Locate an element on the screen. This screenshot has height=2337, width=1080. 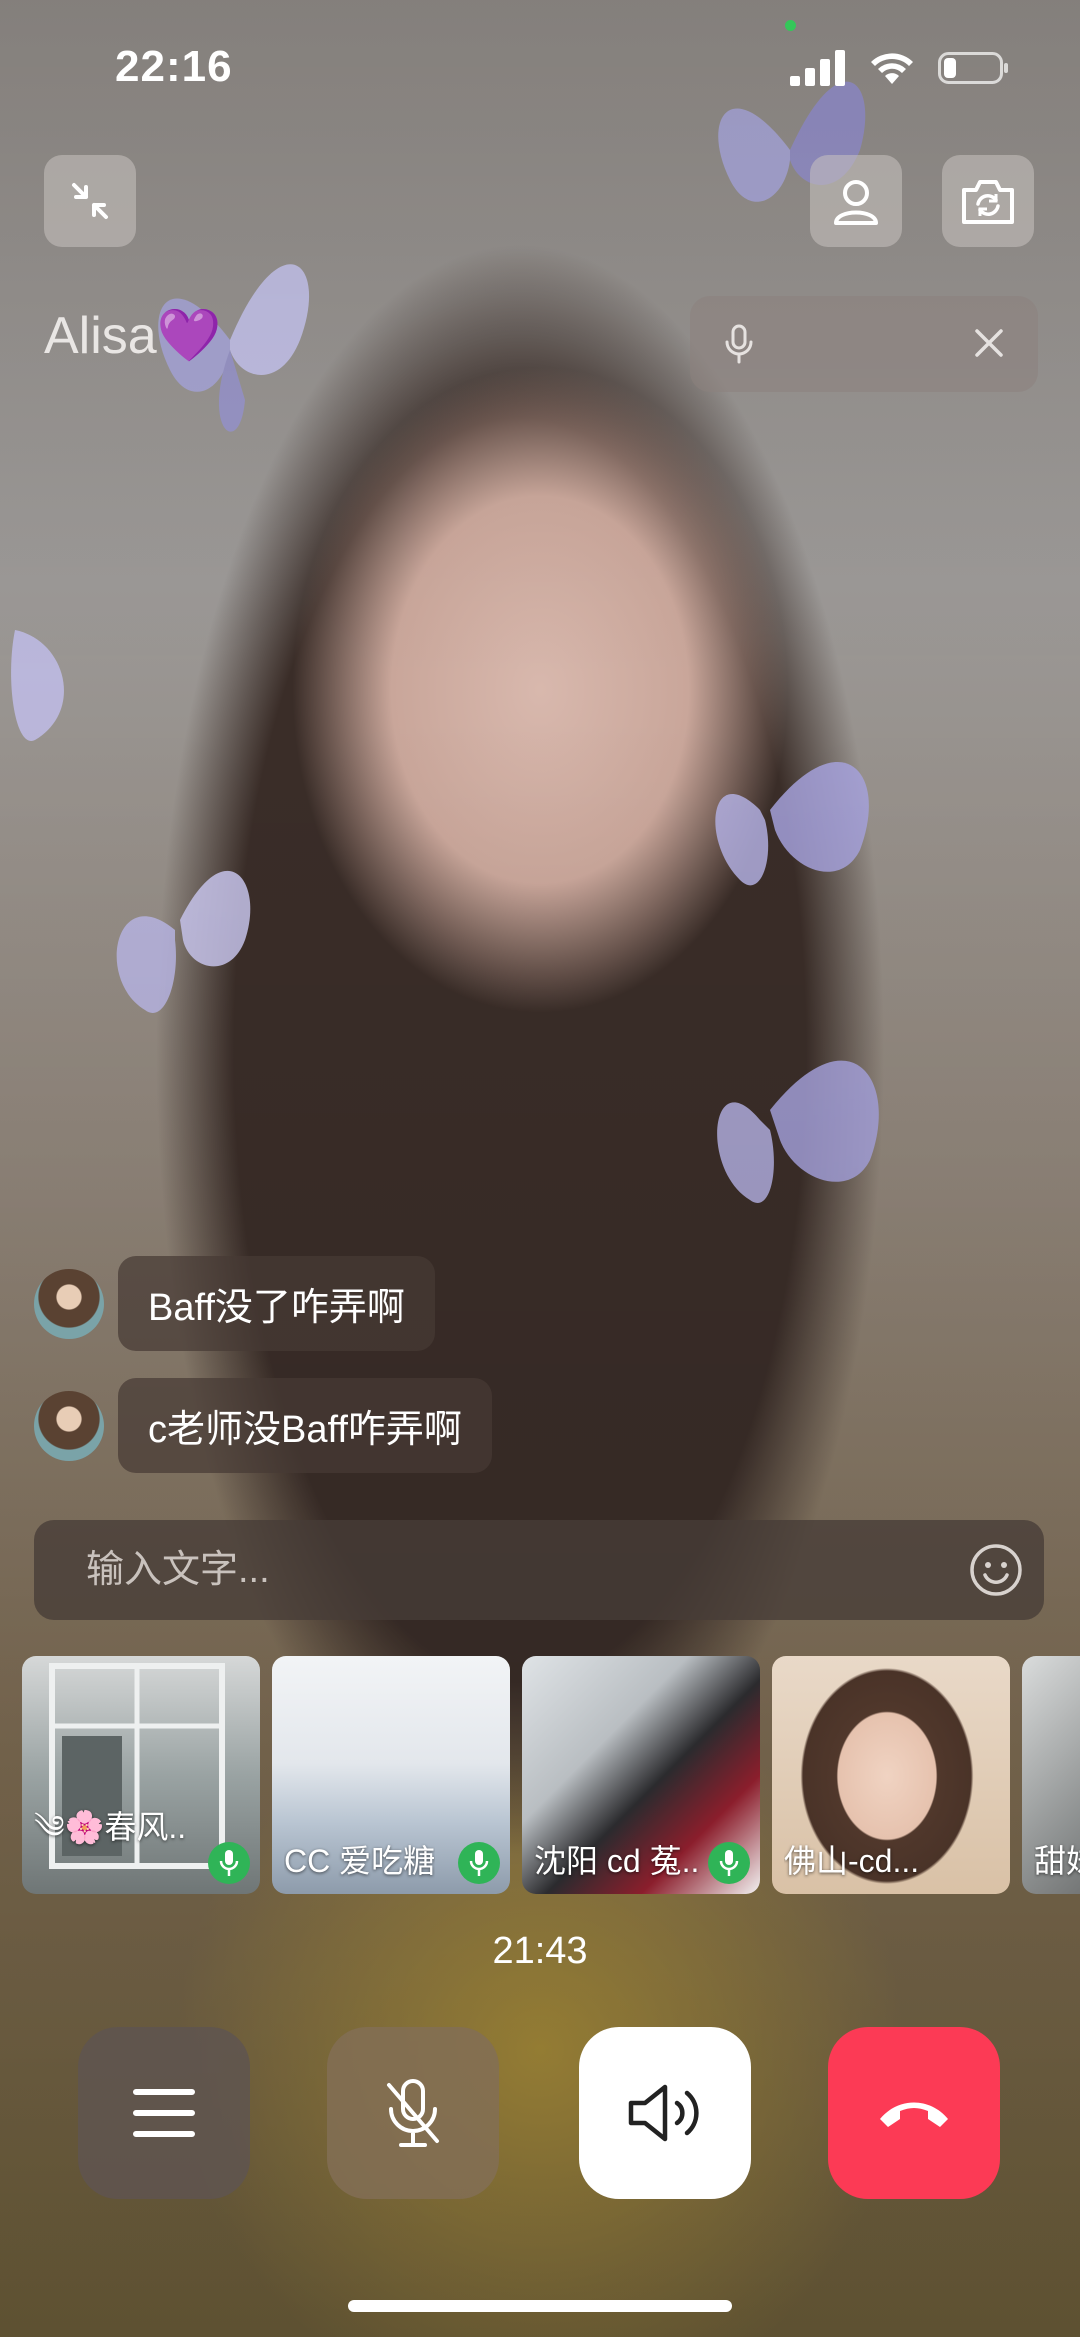
participant-tile: 甜妹 is located at coordinates (1051, 1775).